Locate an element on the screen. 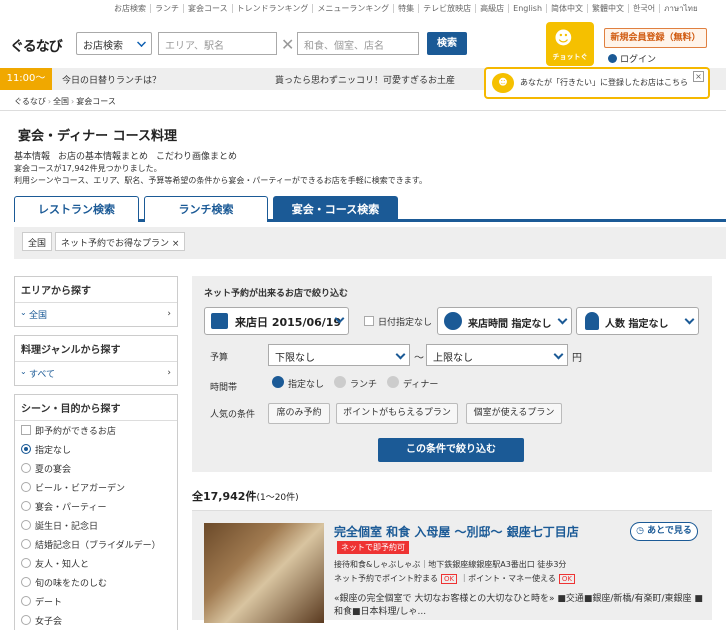 The height and width of the screenshot is (638, 726). sublink-summary: お店の基本情報まとめ is located at coordinates (103, 157).